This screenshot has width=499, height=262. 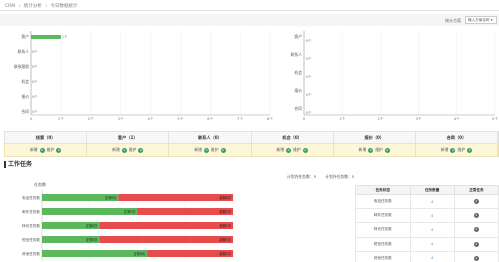 What do you see at coordinates (298, 36) in the screenshot?
I see `category-label: 客户` at bounding box center [298, 36].